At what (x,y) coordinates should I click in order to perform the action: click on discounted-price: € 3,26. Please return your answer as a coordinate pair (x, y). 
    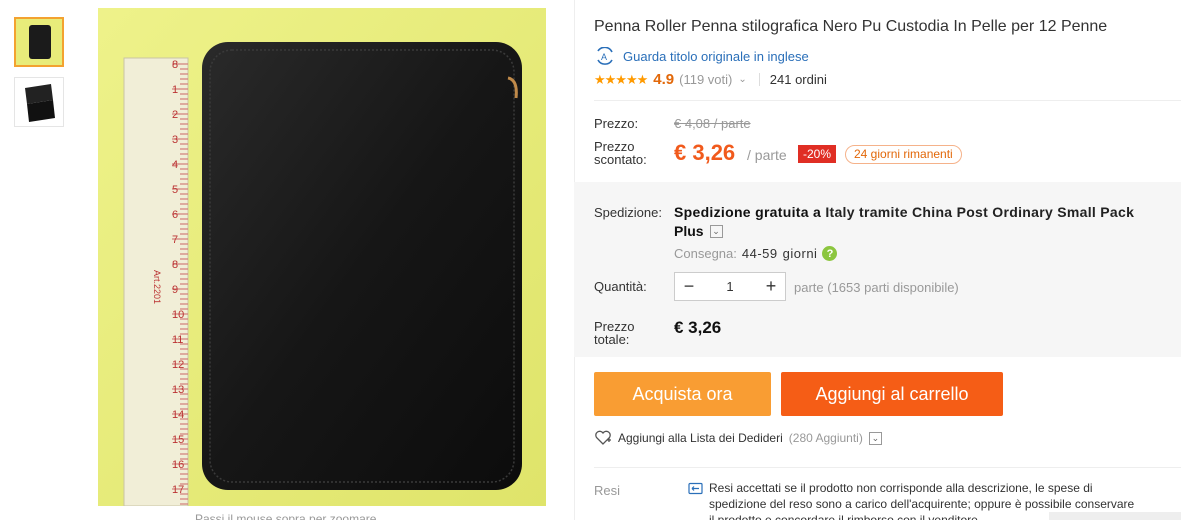
    Looking at the image, I should click on (705, 152).